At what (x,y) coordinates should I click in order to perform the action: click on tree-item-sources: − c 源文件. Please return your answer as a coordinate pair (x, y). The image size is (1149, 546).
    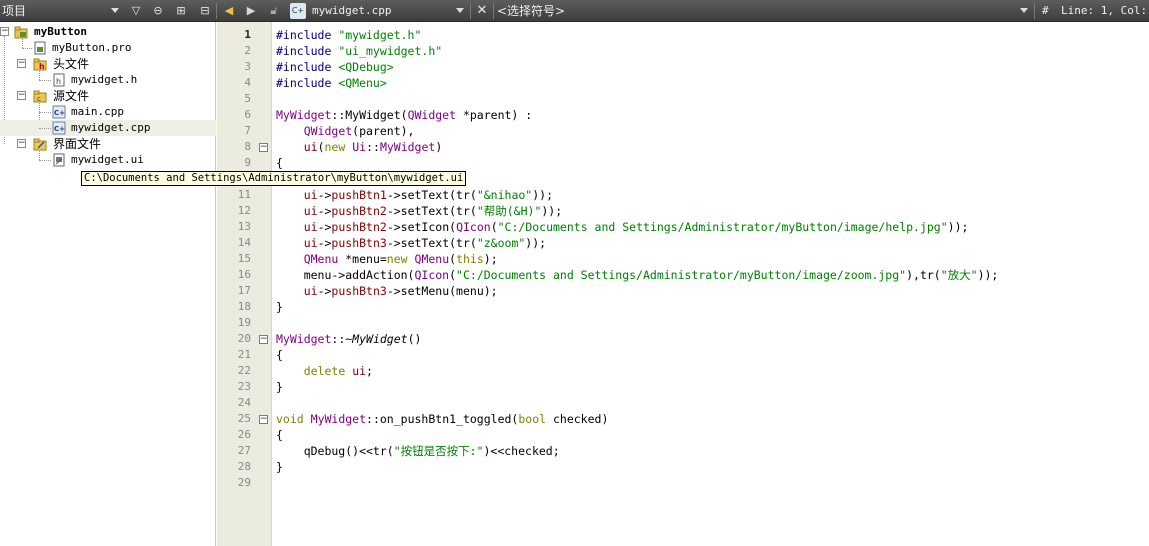
    Looking at the image, I should click on (108, 96).